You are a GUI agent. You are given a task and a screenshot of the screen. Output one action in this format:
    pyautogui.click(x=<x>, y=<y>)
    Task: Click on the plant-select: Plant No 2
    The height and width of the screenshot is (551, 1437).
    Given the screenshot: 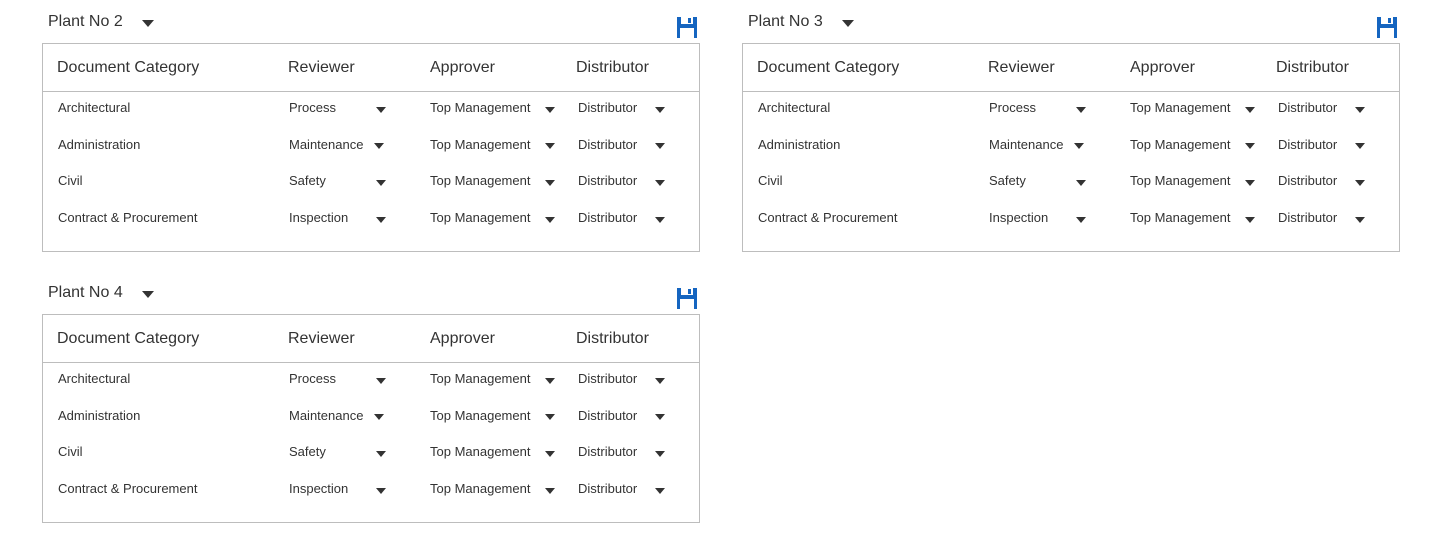 What is the action you would take?
    pyautogui.click(x=101, y=22)
    